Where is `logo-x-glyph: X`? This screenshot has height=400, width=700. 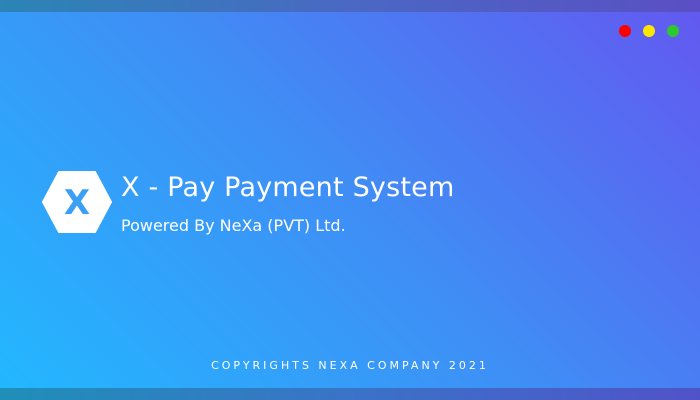
logo-x-glyph: X is located at coordinates (77, 203).